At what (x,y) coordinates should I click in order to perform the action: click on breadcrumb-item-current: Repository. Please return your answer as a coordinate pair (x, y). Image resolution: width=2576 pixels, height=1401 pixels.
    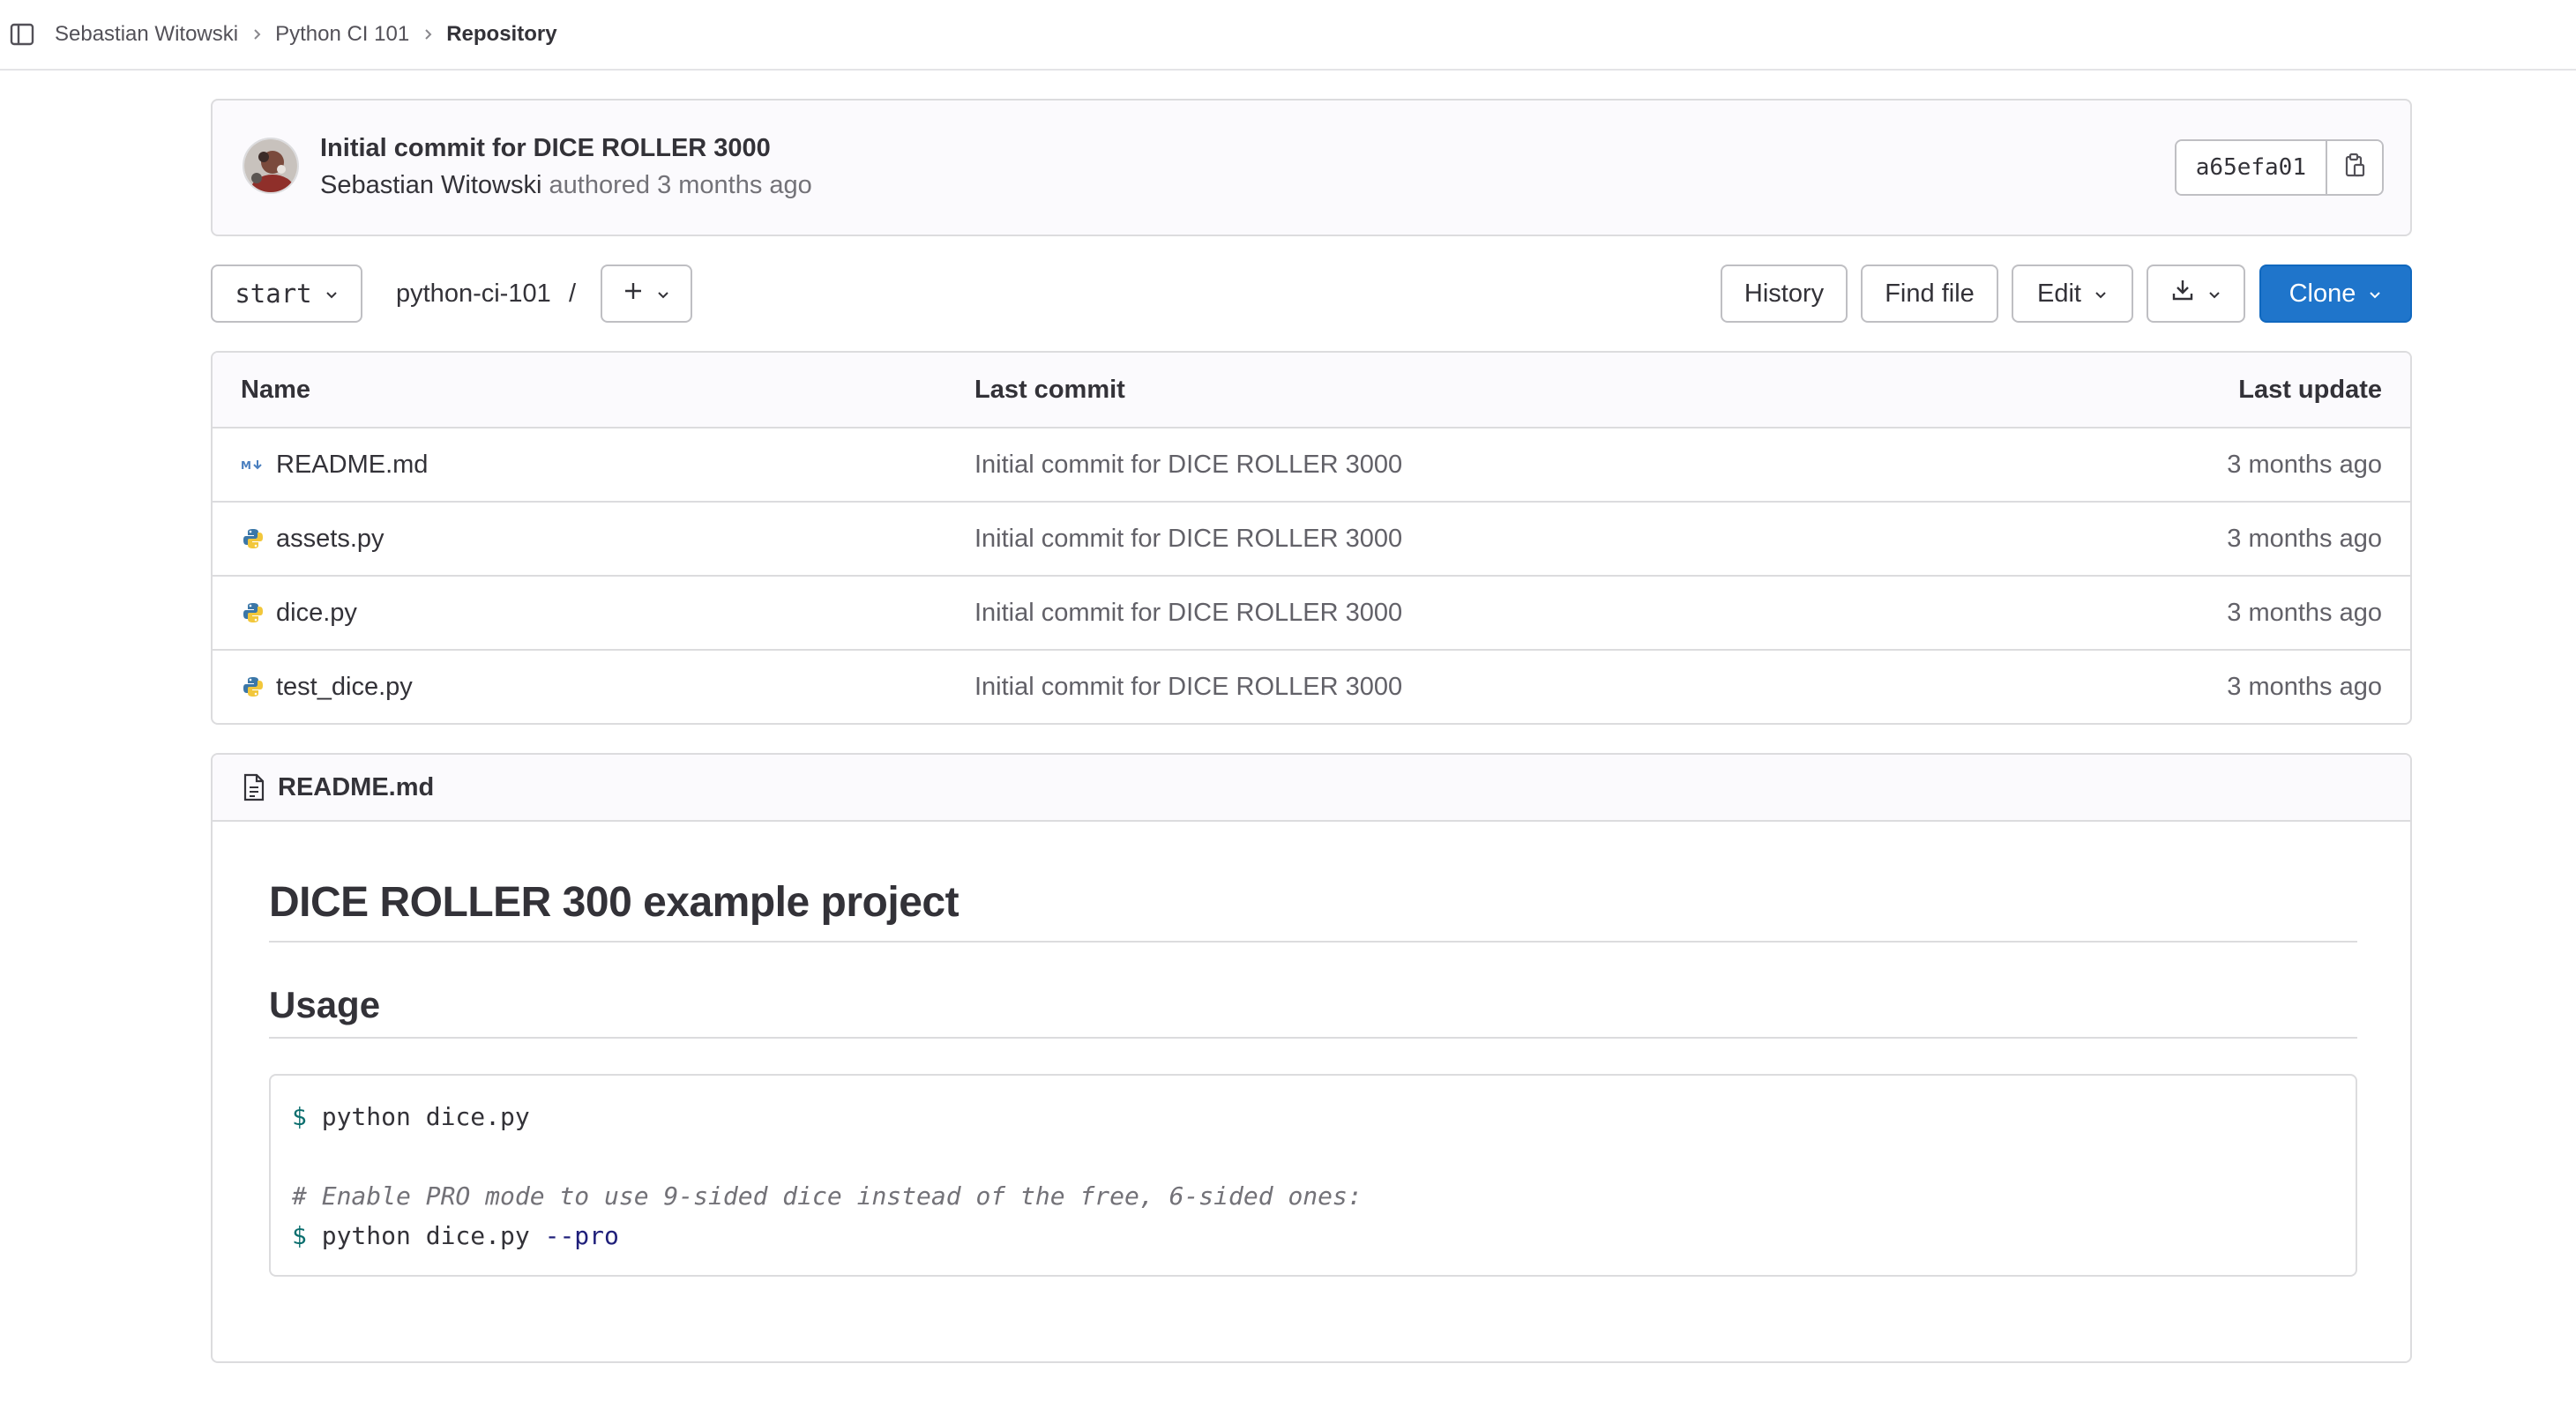
    Looking at the image, I should click on (501, 34).